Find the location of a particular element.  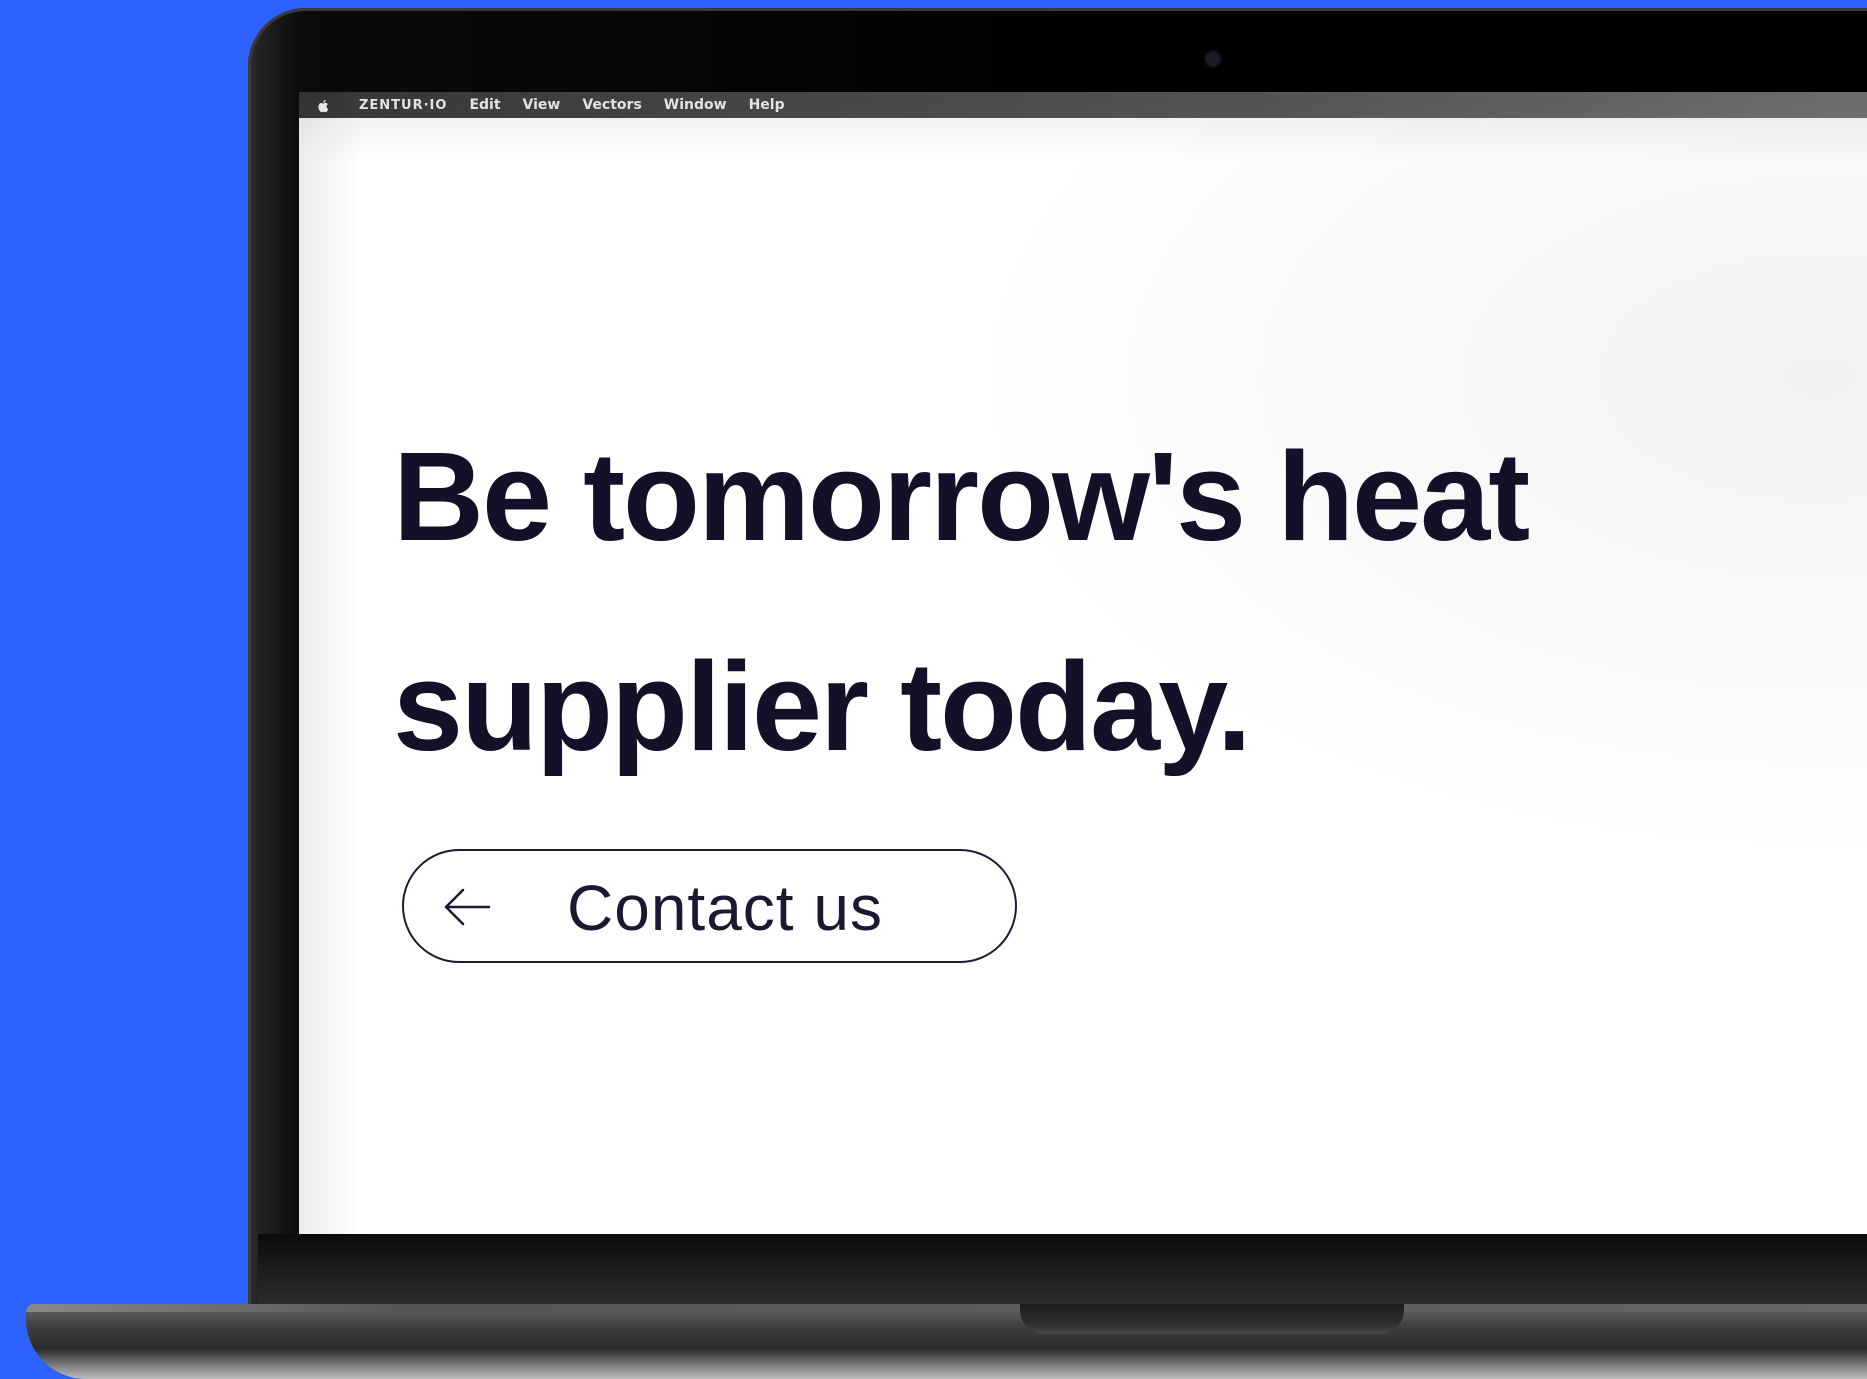

laptop-base is located at coordinates (946, 1341).